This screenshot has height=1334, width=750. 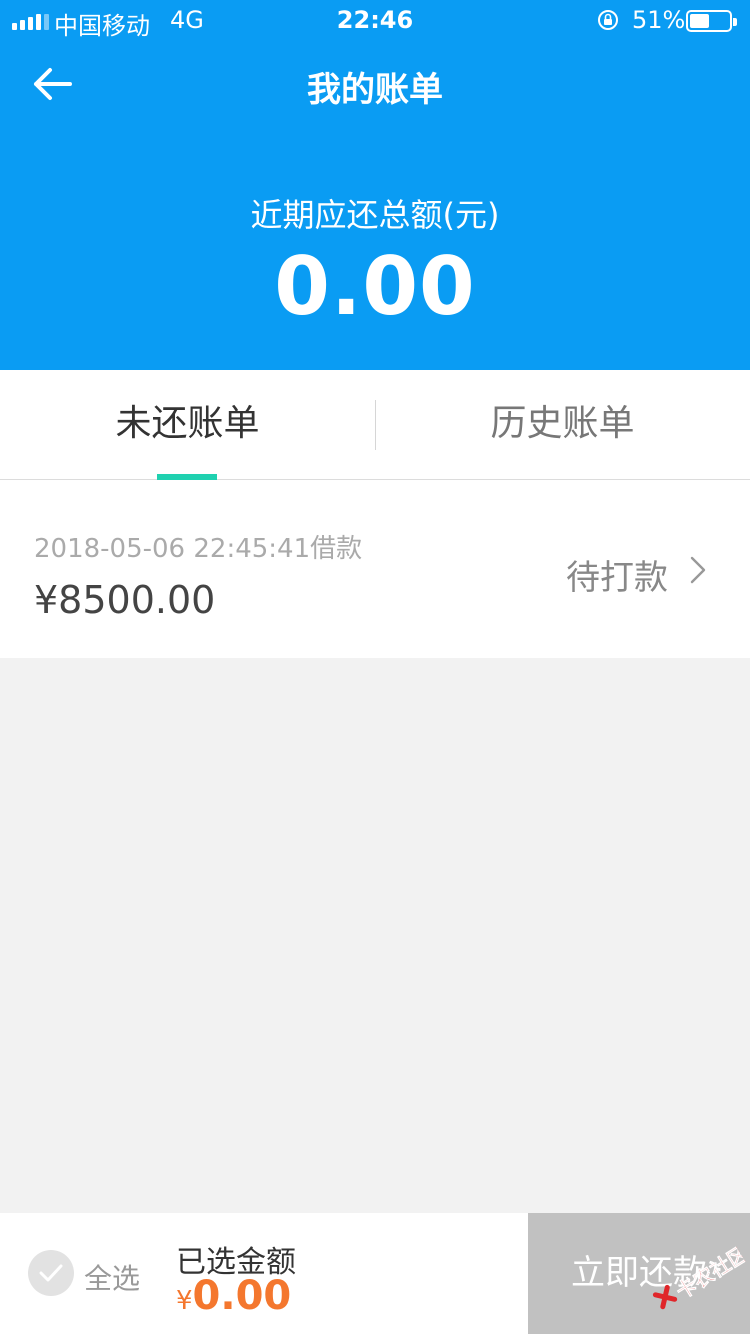 What do you see at coordinates (659, 20) in the screenshot?
I see `battery-percent: 51%` at bounding box center [659, 20].